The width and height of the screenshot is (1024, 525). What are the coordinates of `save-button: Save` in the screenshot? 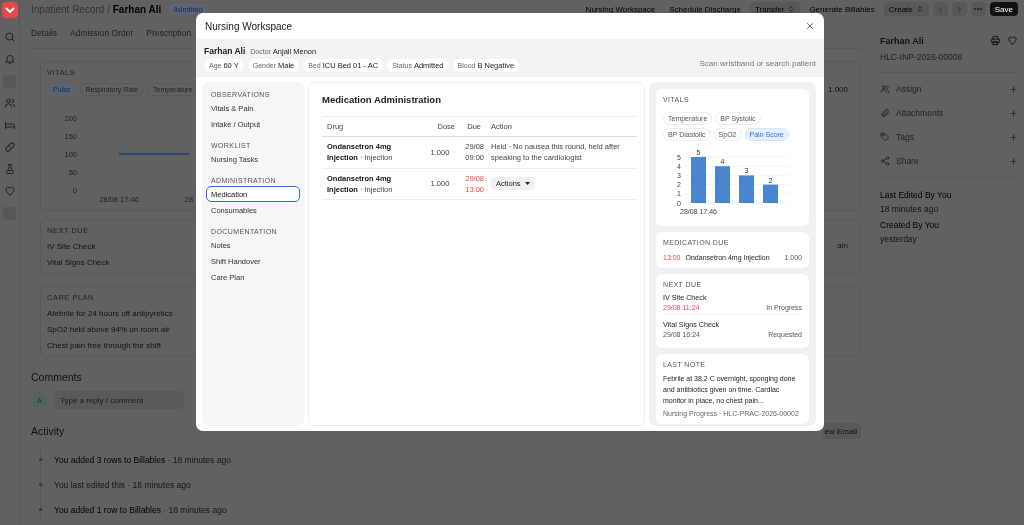 It's located at (1003, 9).